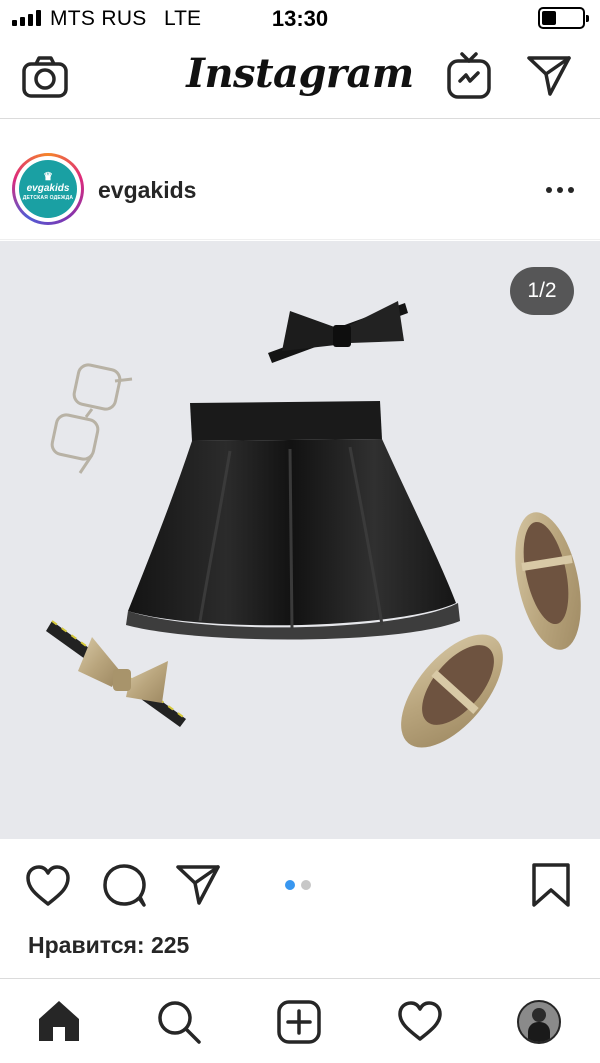  I want to click on carousel-dot-active, so click(290, 885).